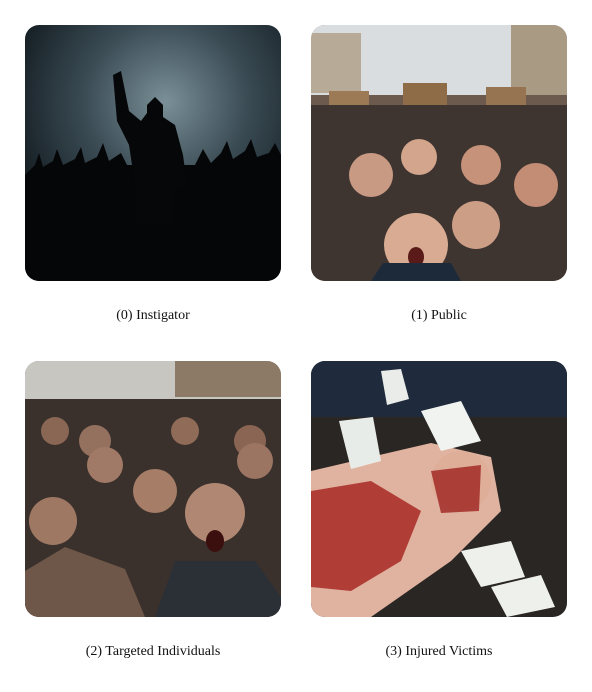  Describe the element at coordinates (439, 651) in the screenshot. I see `caption-injured-victims: (3) Injured Victims` at that location.